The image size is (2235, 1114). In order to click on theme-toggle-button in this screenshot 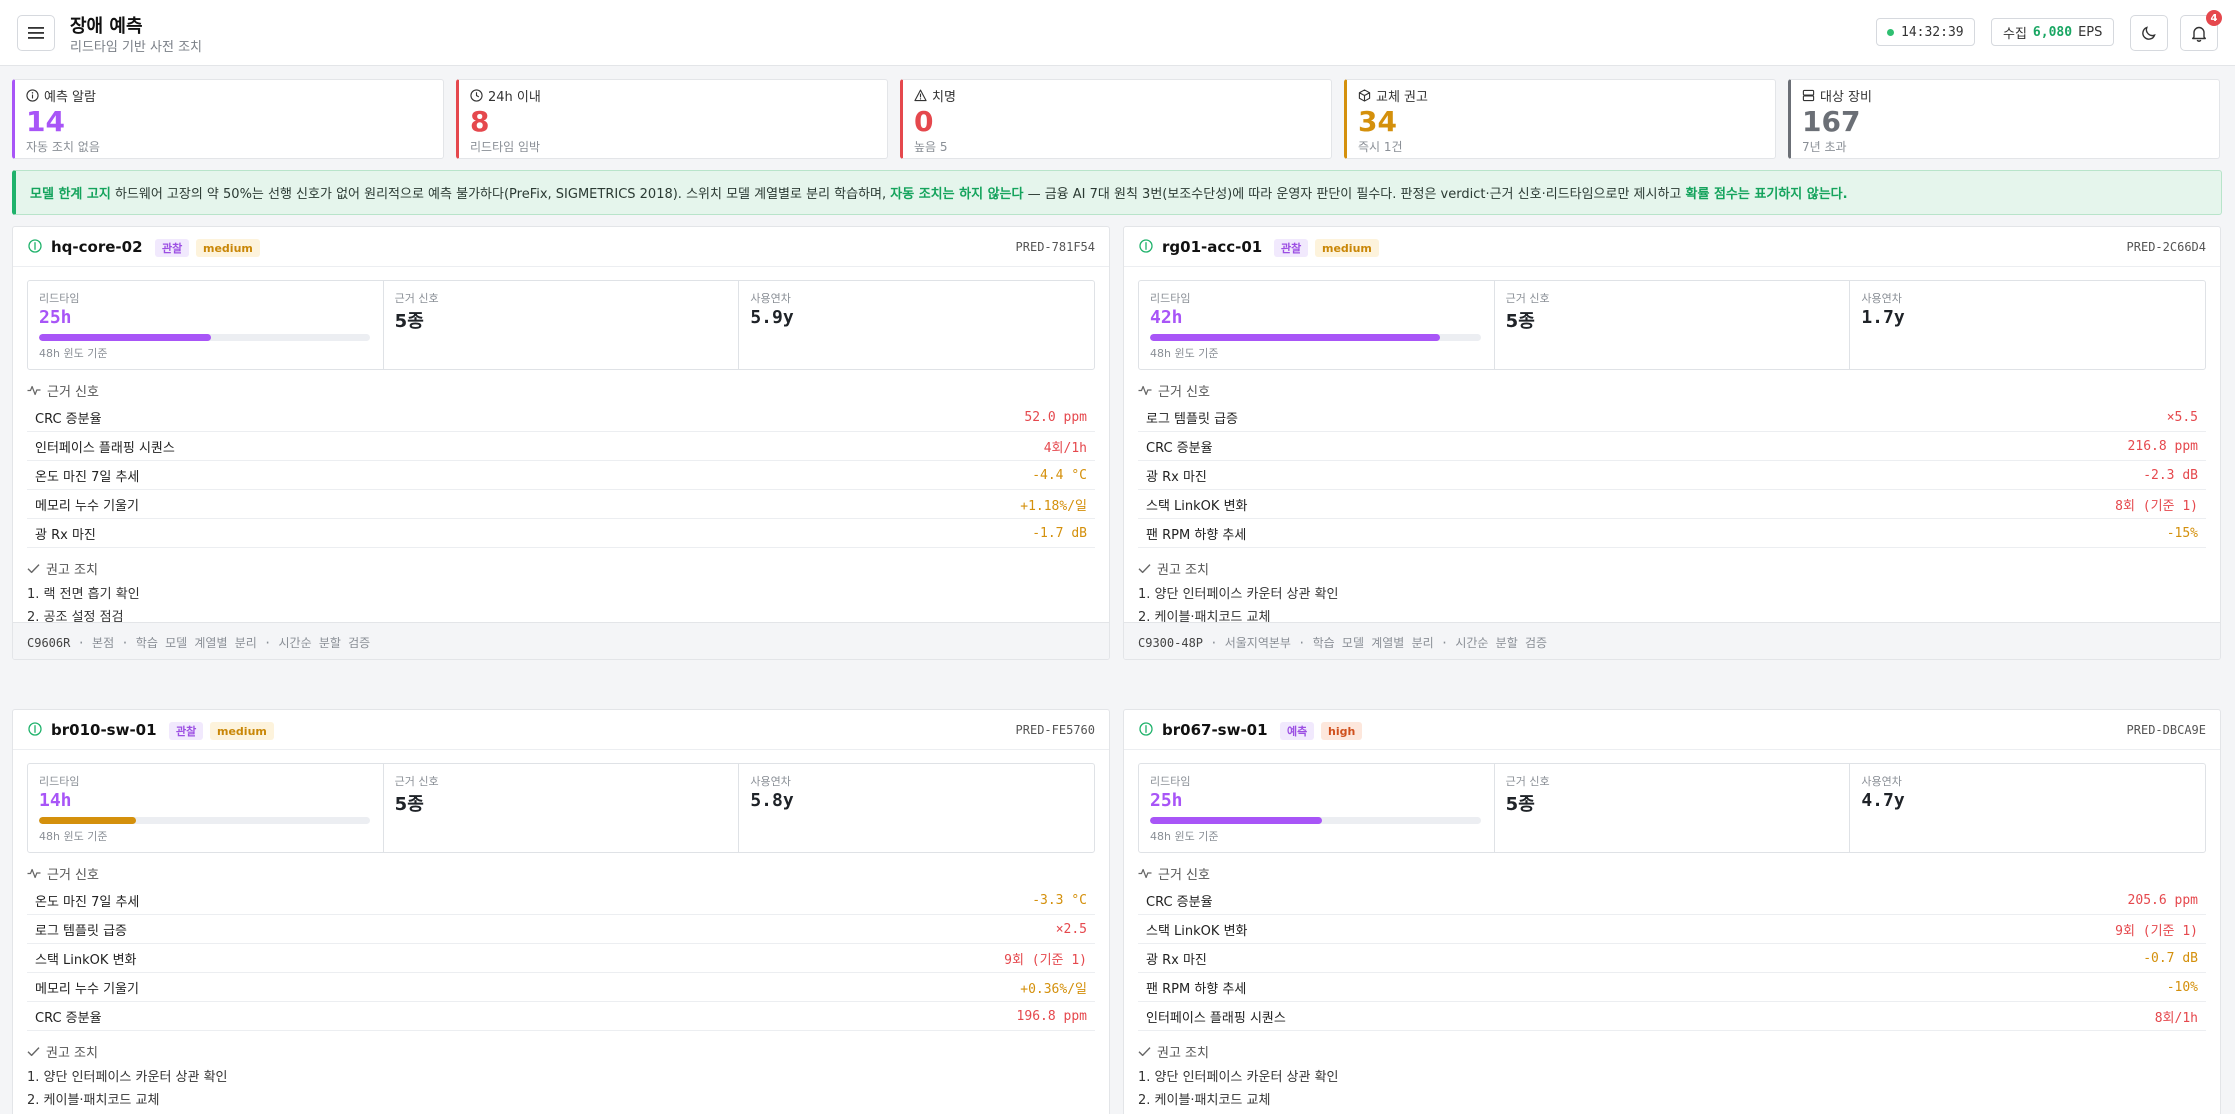, I will do `click(2149, 33)`.